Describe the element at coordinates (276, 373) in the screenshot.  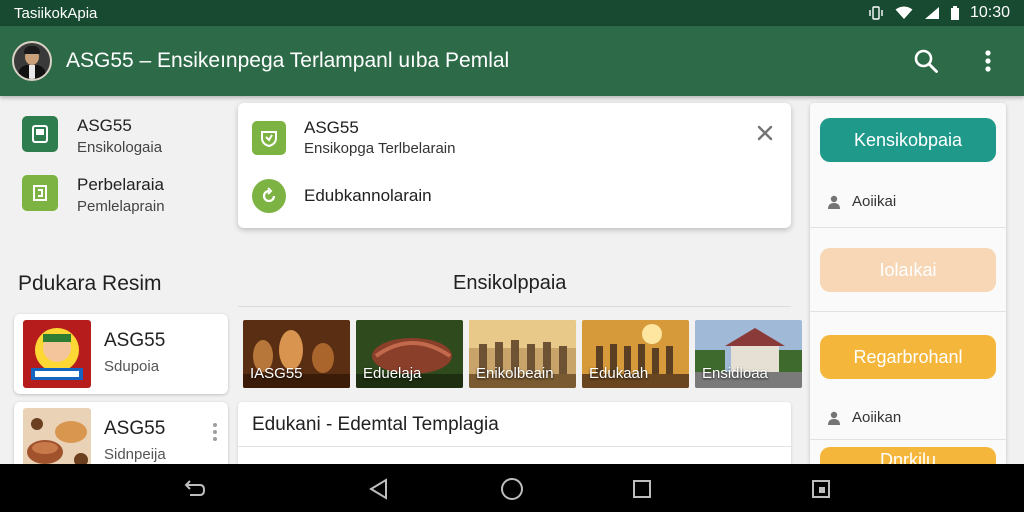
I see `gallery-caption: IASG55` at that location.